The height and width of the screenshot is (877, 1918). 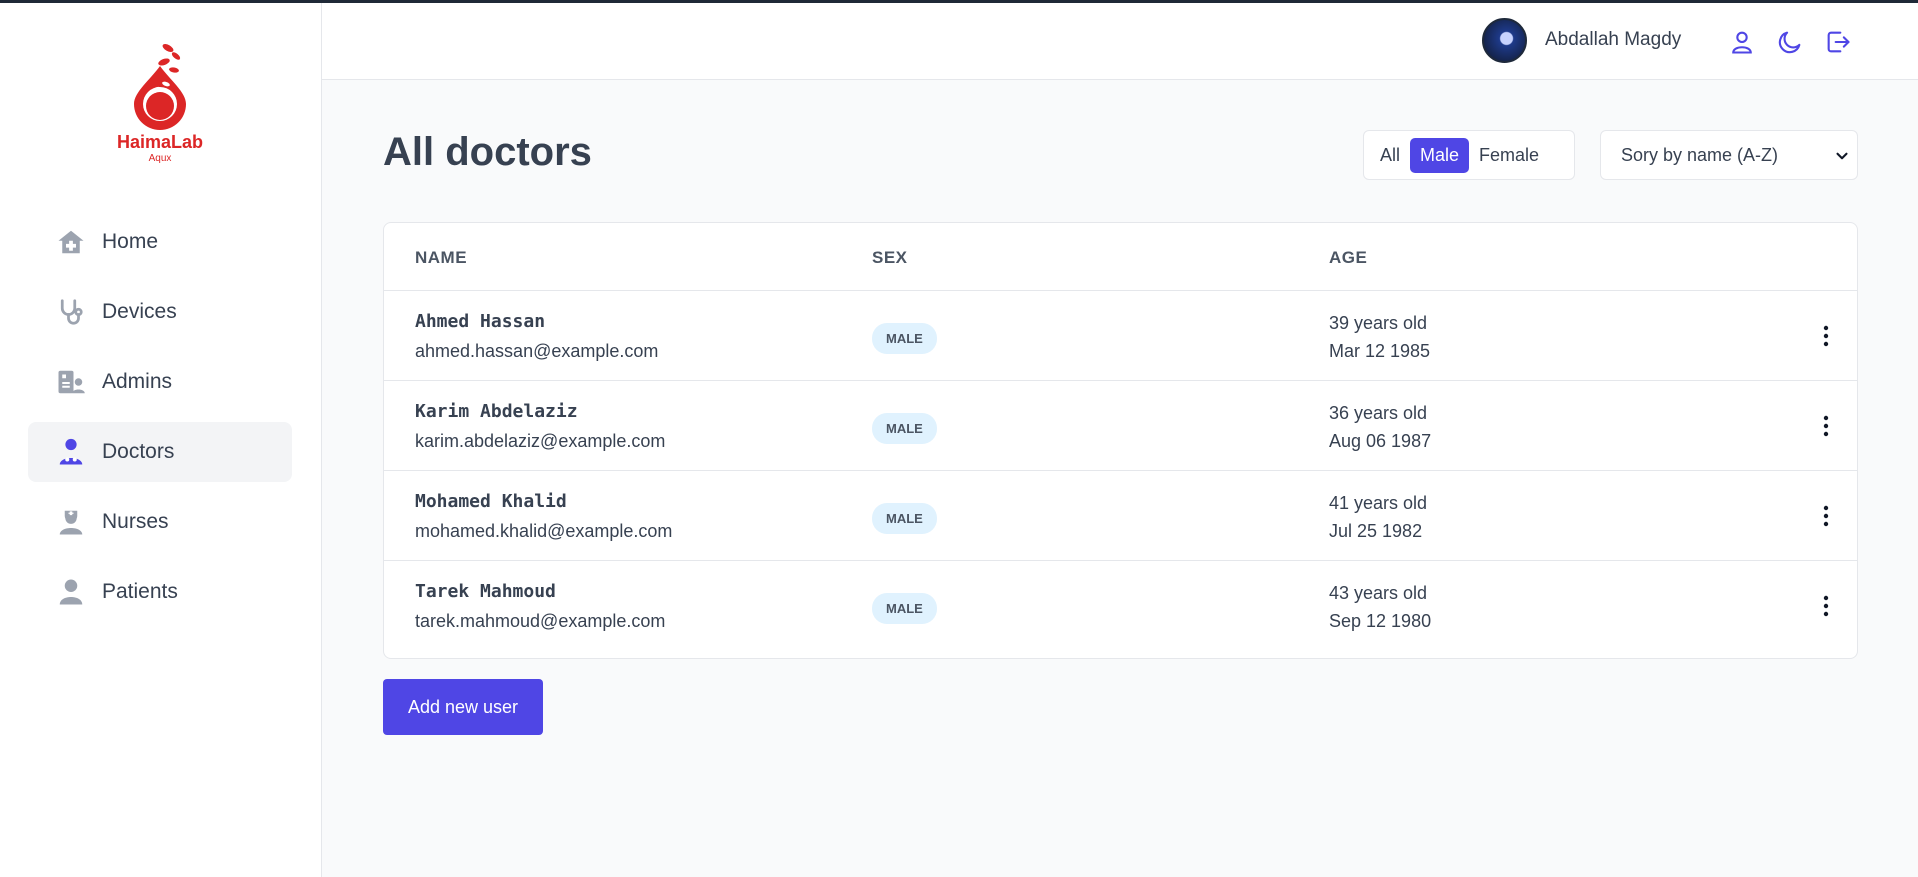 What do you see at coordinates (487, 152) in the screenshot?
I see `page-title: All doctors` at bounding box center [487, 152].